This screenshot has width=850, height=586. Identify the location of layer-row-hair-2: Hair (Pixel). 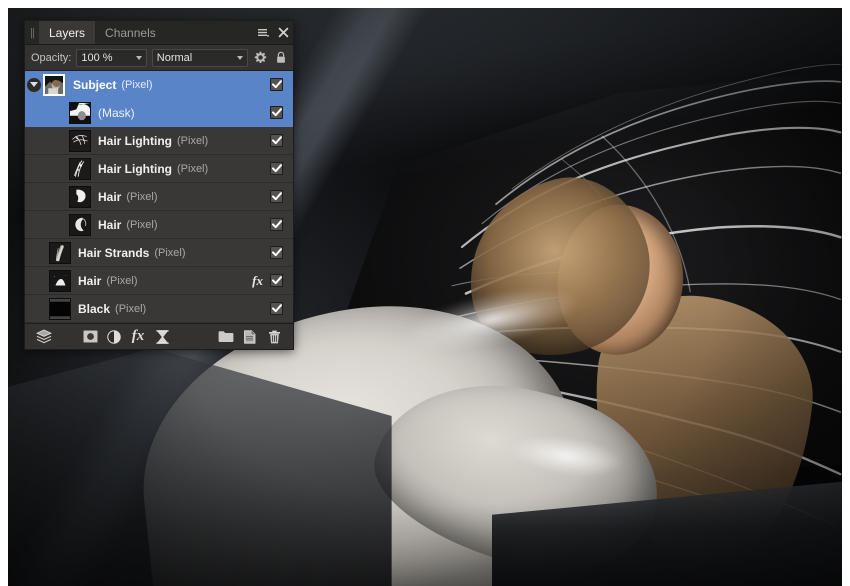
(159, 225).